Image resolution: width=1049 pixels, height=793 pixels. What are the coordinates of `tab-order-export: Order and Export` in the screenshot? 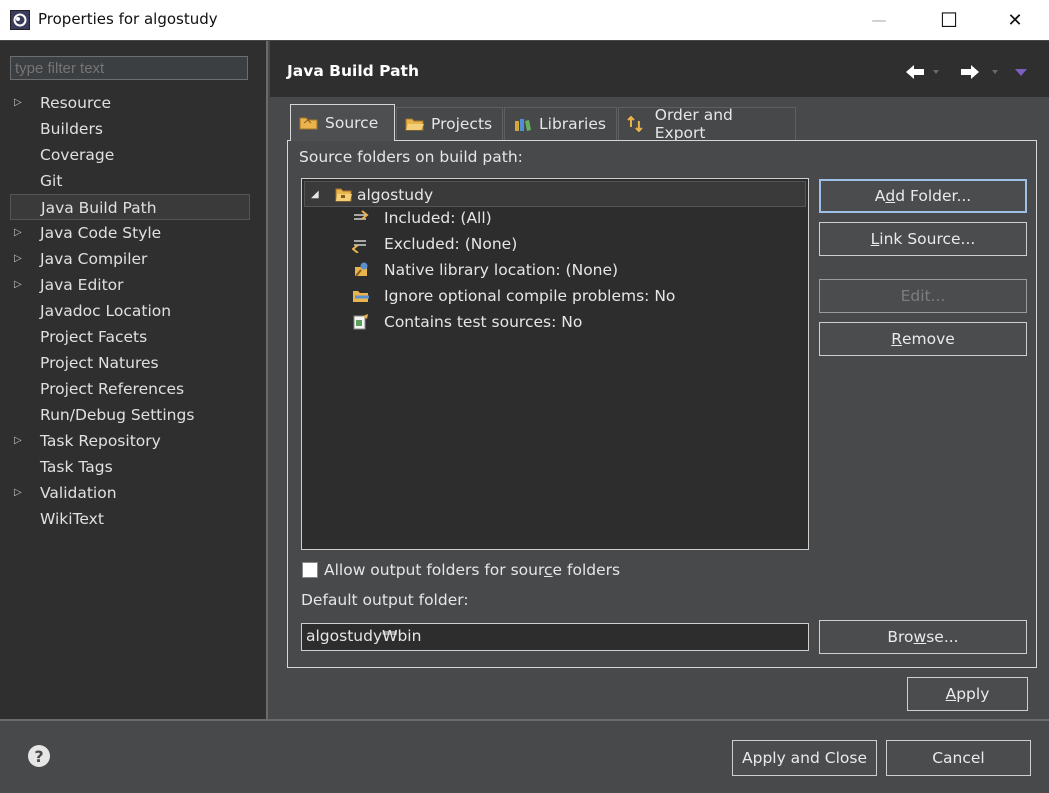 It's located at (707, 124).